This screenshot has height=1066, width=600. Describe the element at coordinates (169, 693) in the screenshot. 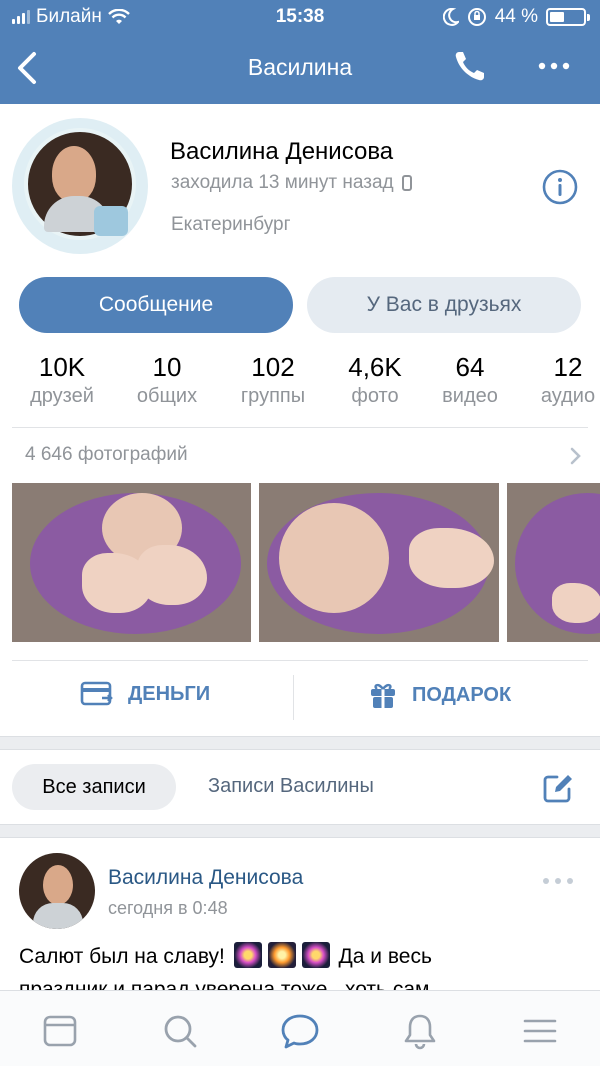

I see `money-label: ДЕНЬГИ` at that location.